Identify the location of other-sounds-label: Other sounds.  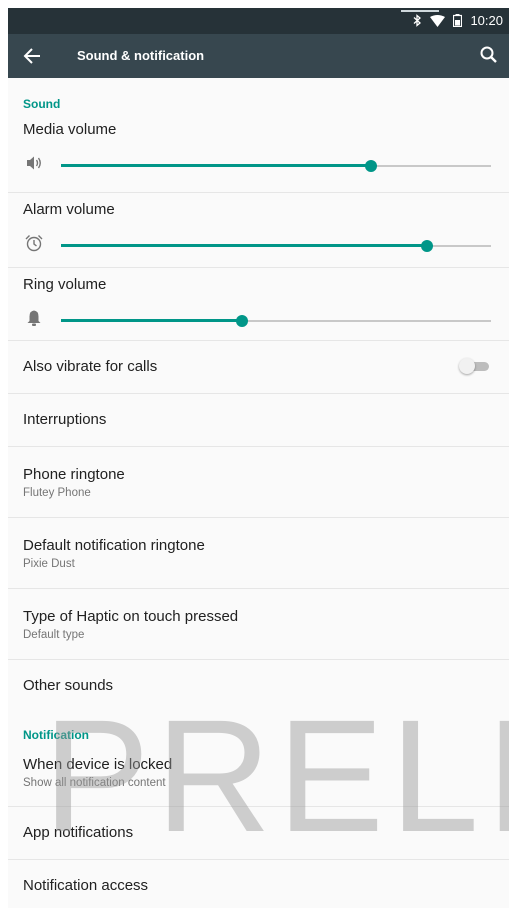
(68, 685).